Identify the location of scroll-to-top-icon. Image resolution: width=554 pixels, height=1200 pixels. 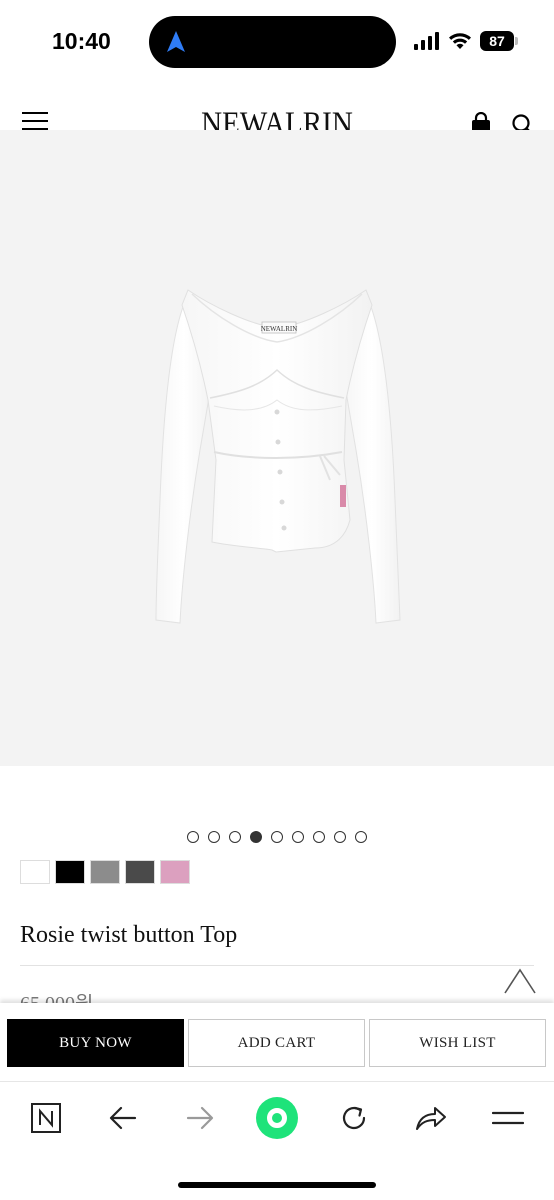
(520, 981).